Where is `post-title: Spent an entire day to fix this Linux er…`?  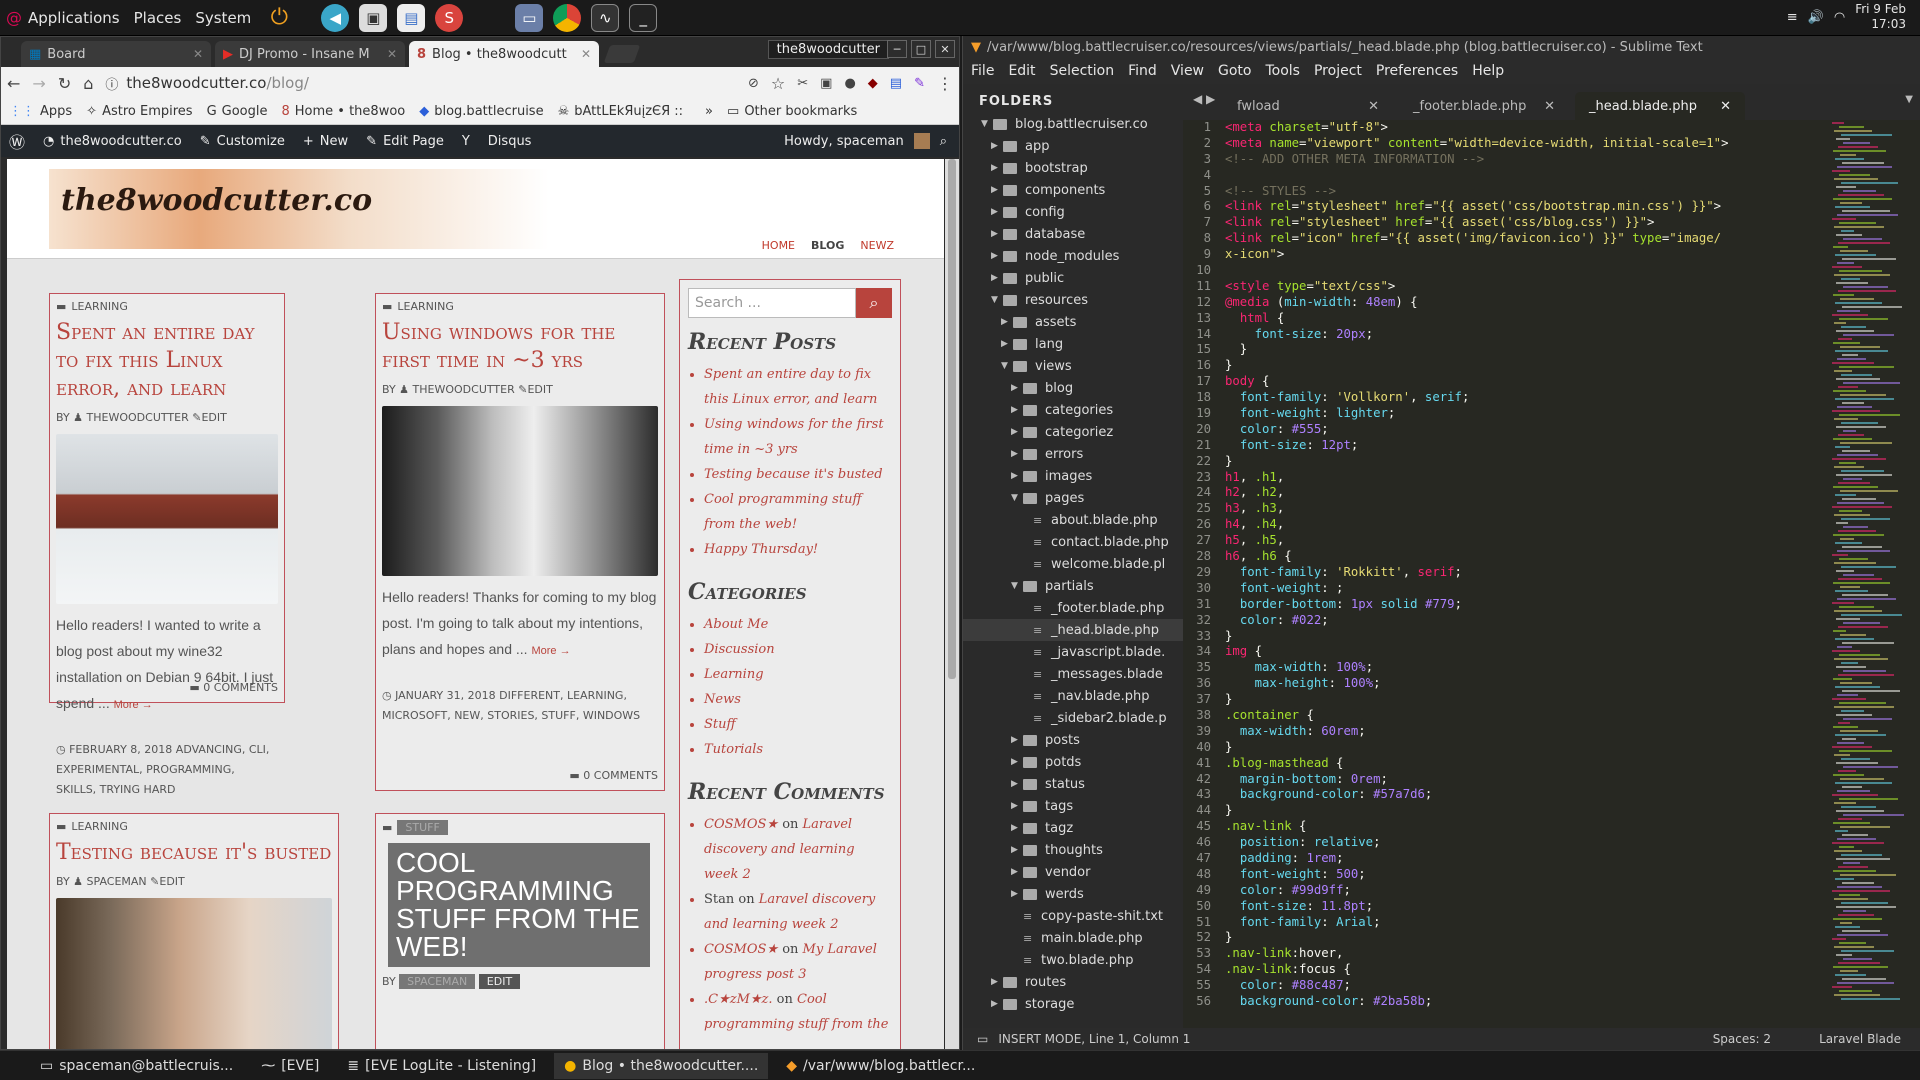
post-title: Spent an entire day to fix this Linux er… is located at coordinates (167, 361).